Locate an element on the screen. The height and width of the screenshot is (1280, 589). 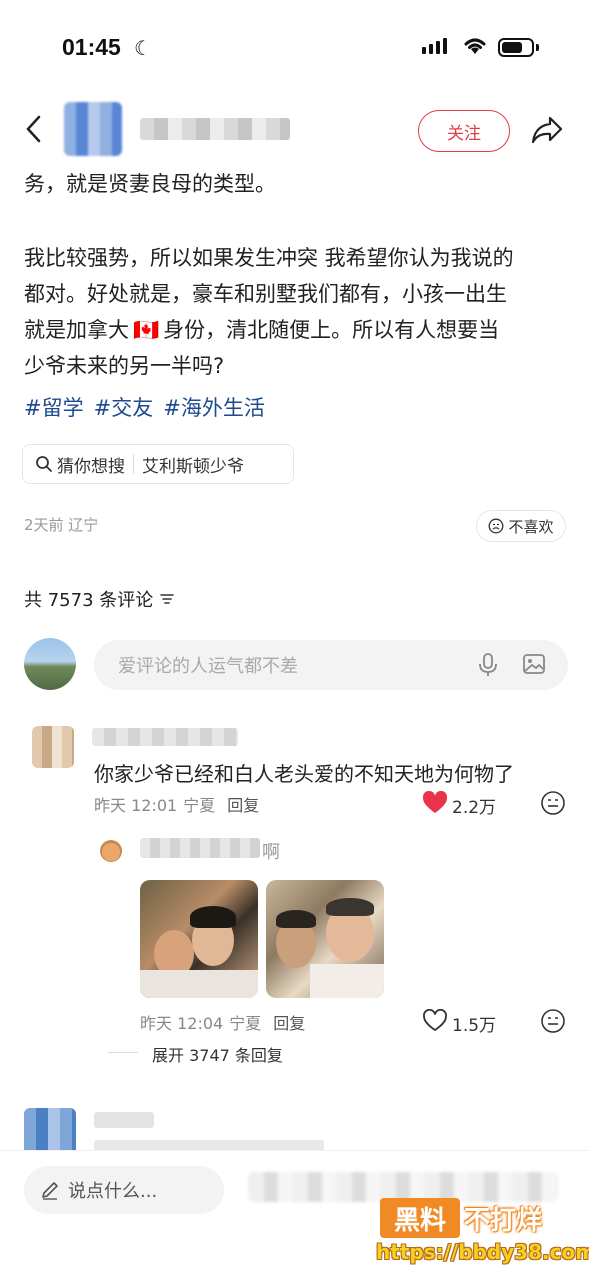
comment-location: 宁夏 is located at coordinates (199, 805).